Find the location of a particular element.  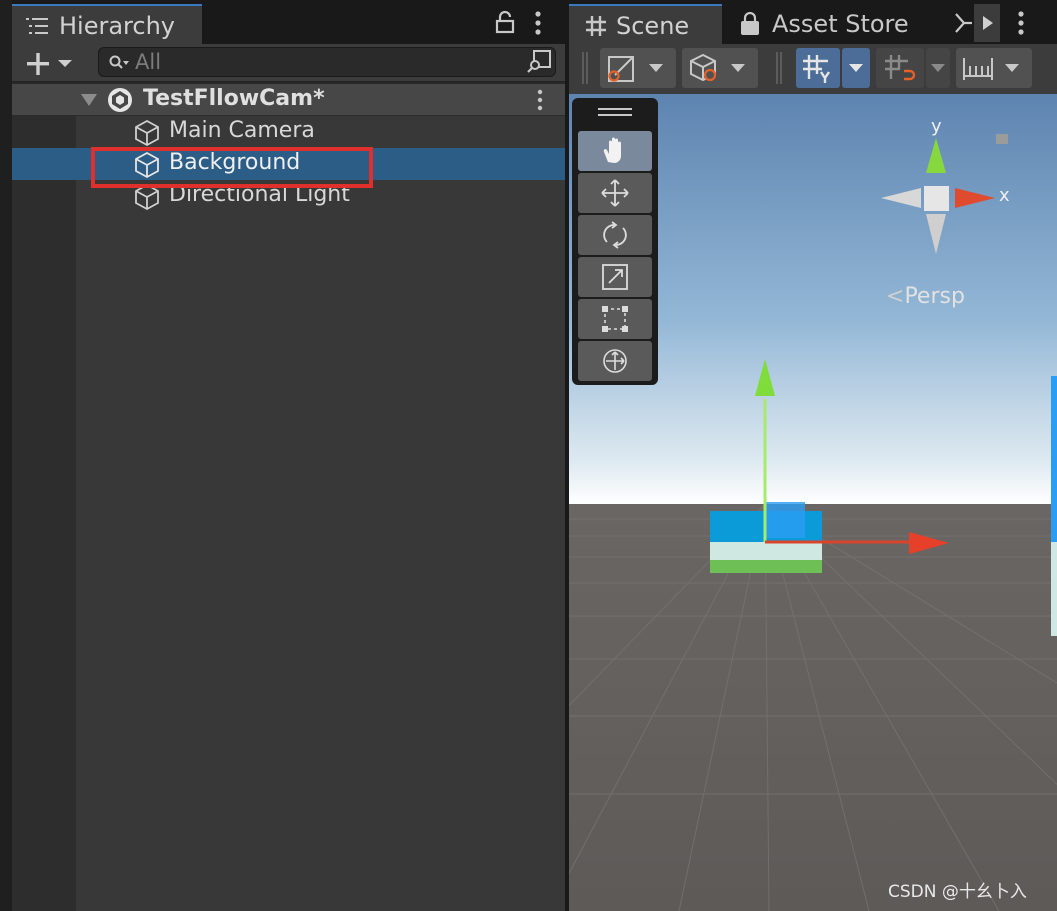

lock-icon is located at coordinates (505, 22).